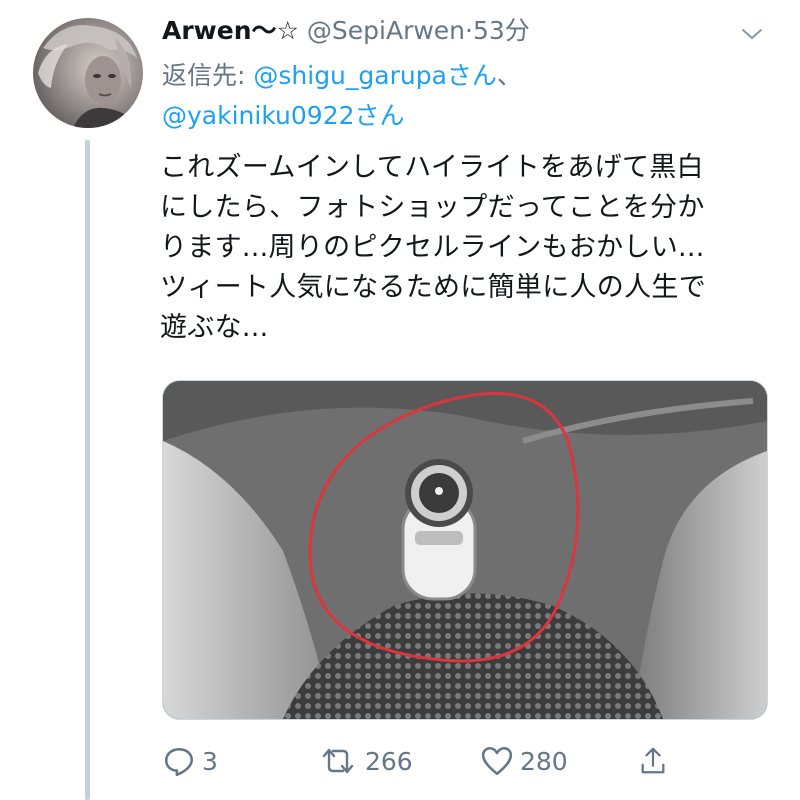  Describe the element at coordinates (432, 207) in the screenshot. I see `tweet-text-line: にしたら、フォトショップだってことを分か` at that location.